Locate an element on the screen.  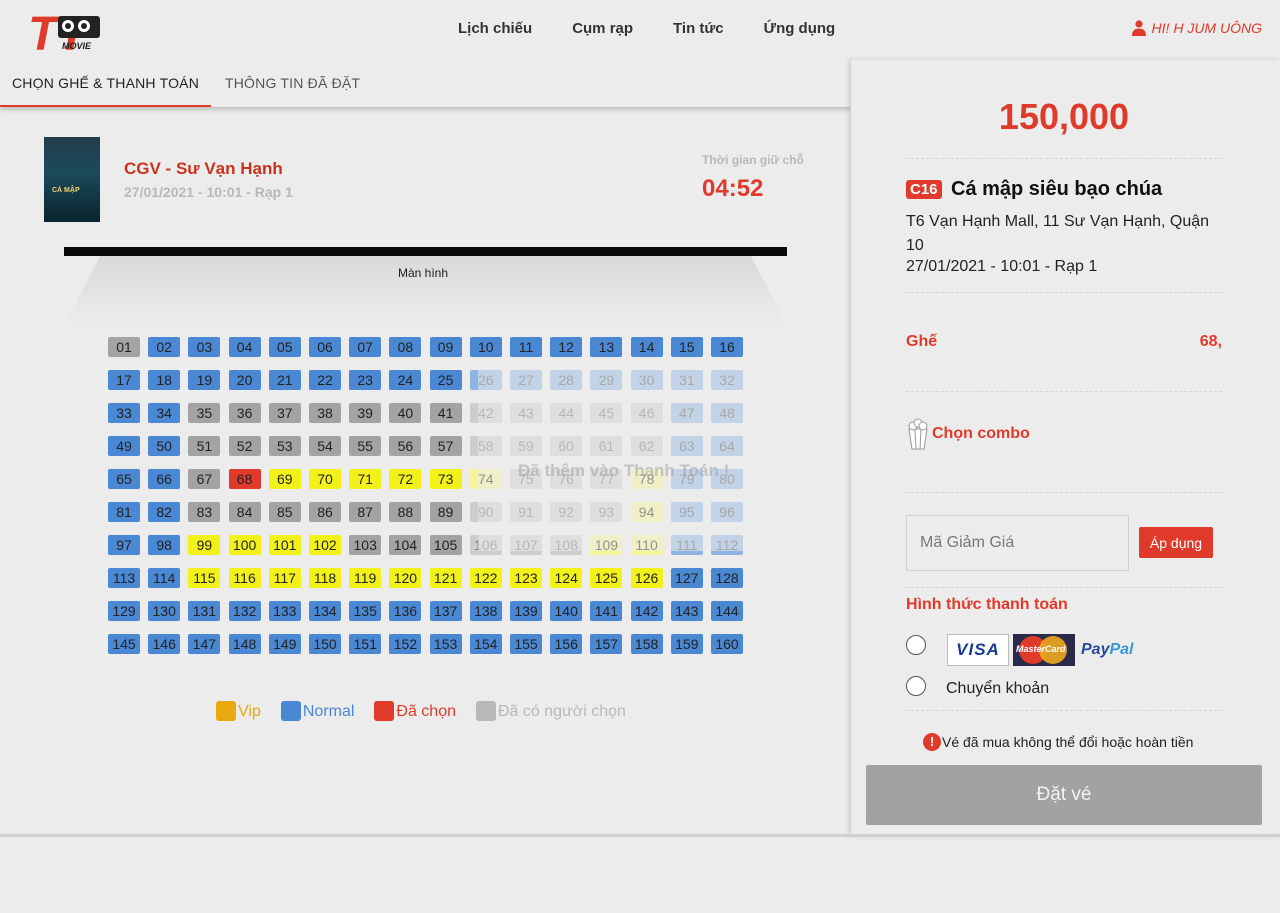
seat-123: 123 is located at coordinates (526, 578).